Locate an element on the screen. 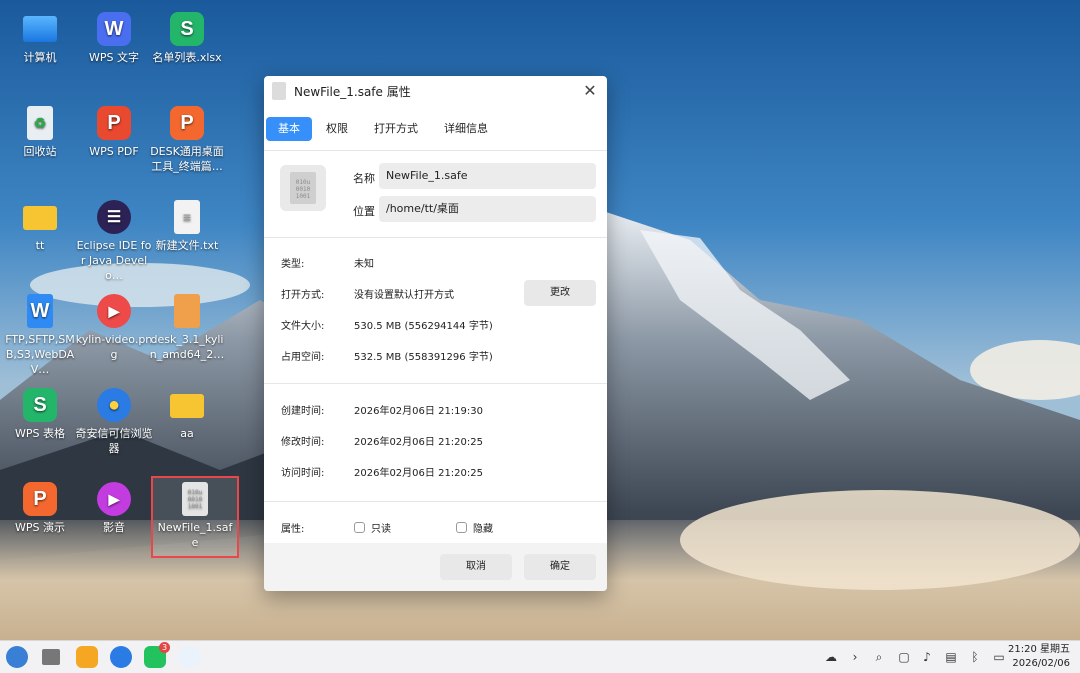 This screenshot has height=673, width=1080. dialog-tabs: 基本 权限 打开方式 详细信息 is located at coordinates (435, 128).